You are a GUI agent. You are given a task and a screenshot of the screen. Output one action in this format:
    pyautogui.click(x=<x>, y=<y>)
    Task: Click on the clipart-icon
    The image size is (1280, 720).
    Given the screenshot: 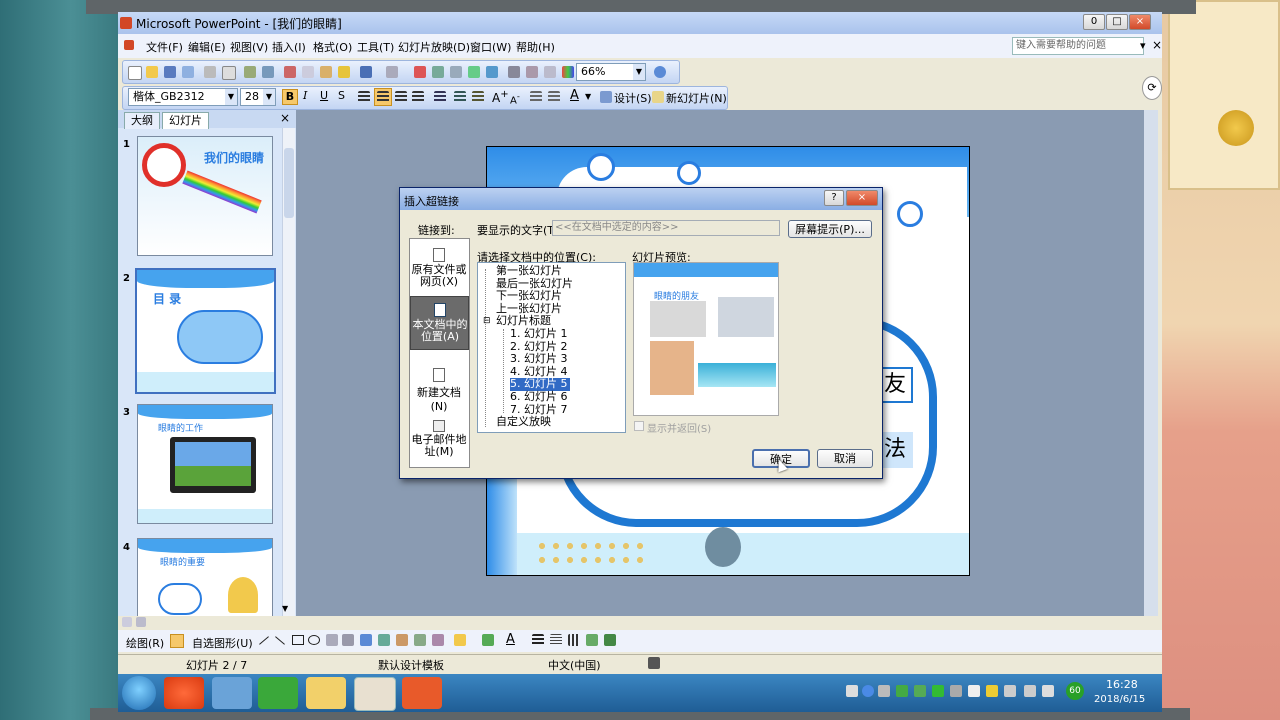 What is the action you would take?
    pyautogui.click(x=402, y=640)
    